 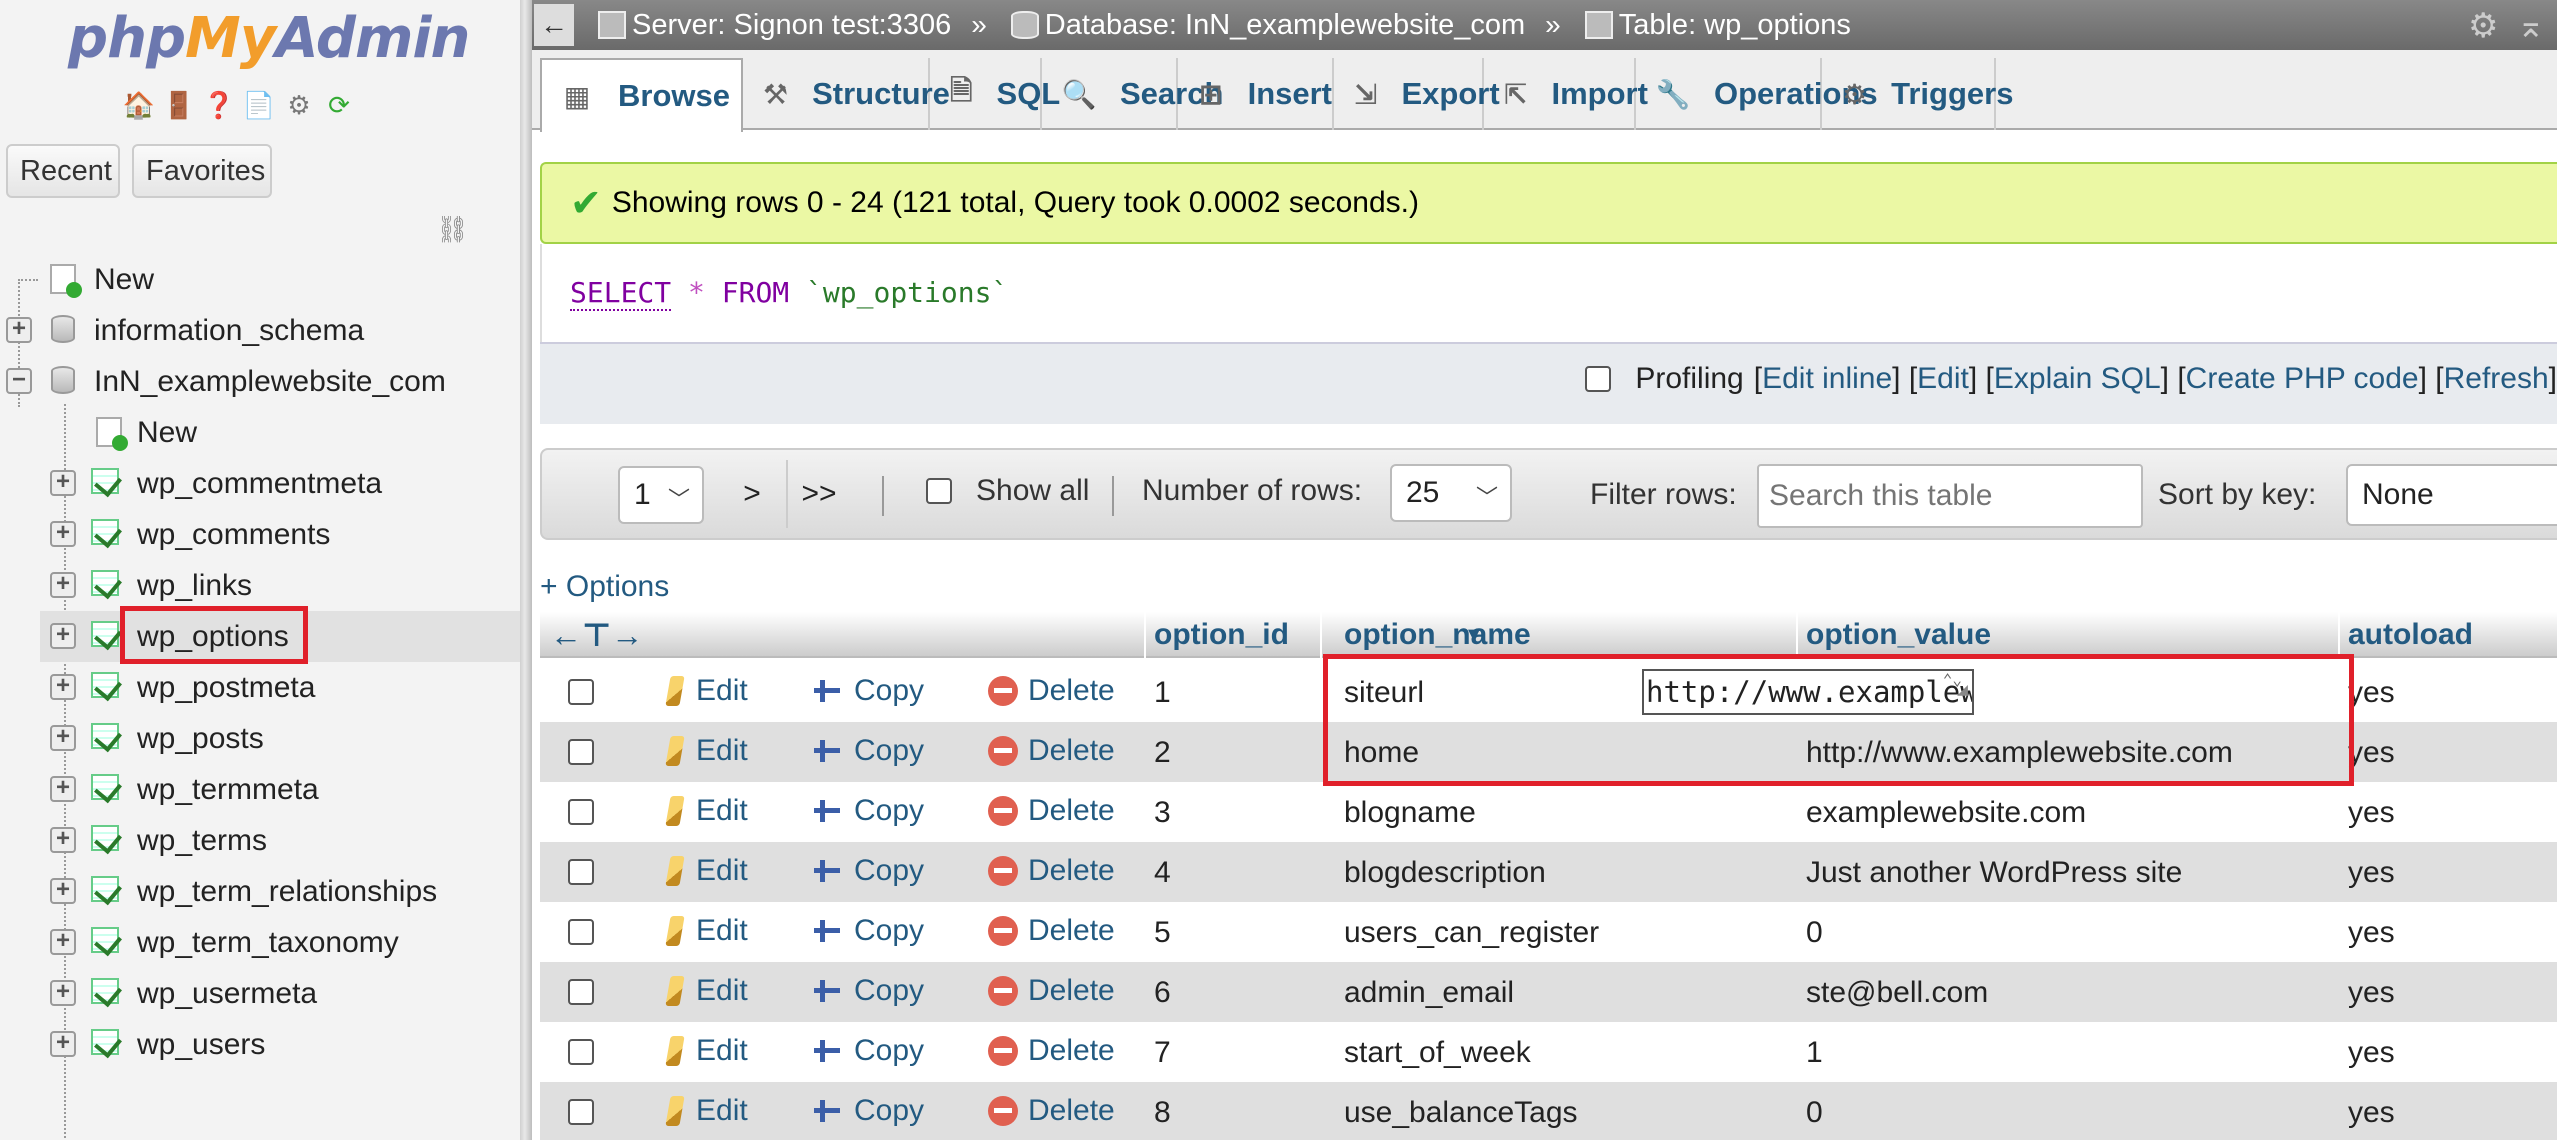 What do you see at coordinates (1384, 693) in the screenshot?
I see `cell-option-name: siteurl` at bounding box center [1384, 693].